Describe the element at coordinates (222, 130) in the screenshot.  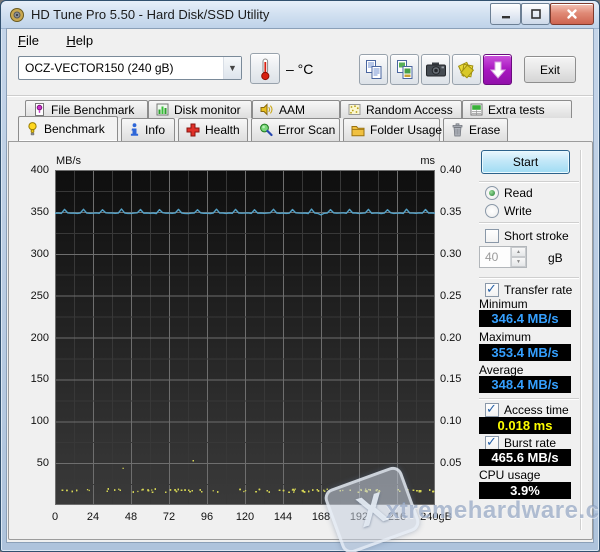
I see `tab-label: Health` at that location.